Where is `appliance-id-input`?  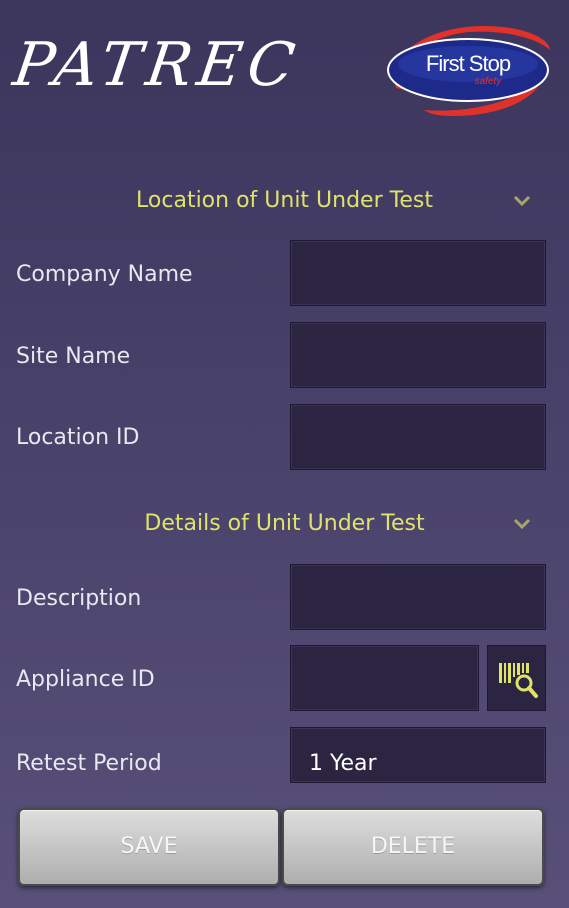 appliance-id-input is located at coordinates (384, 678).